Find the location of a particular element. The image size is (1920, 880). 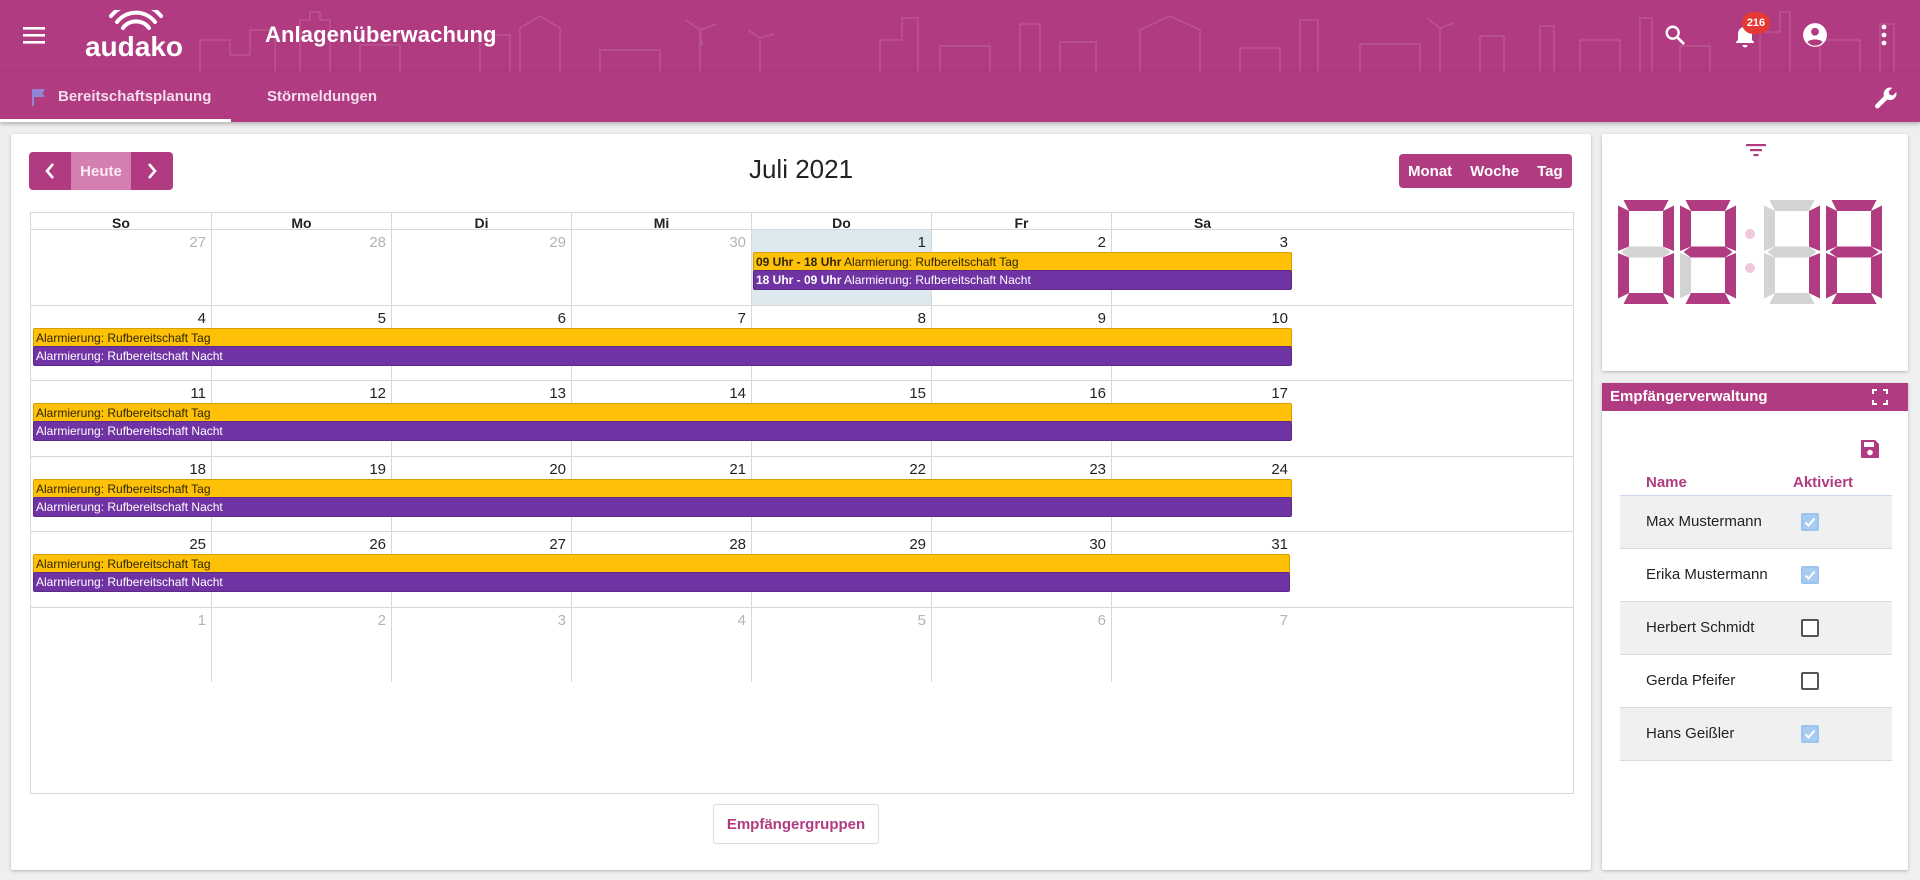

recipient-groups-button: Empfängergruppen is located at coordinates (796, 824).